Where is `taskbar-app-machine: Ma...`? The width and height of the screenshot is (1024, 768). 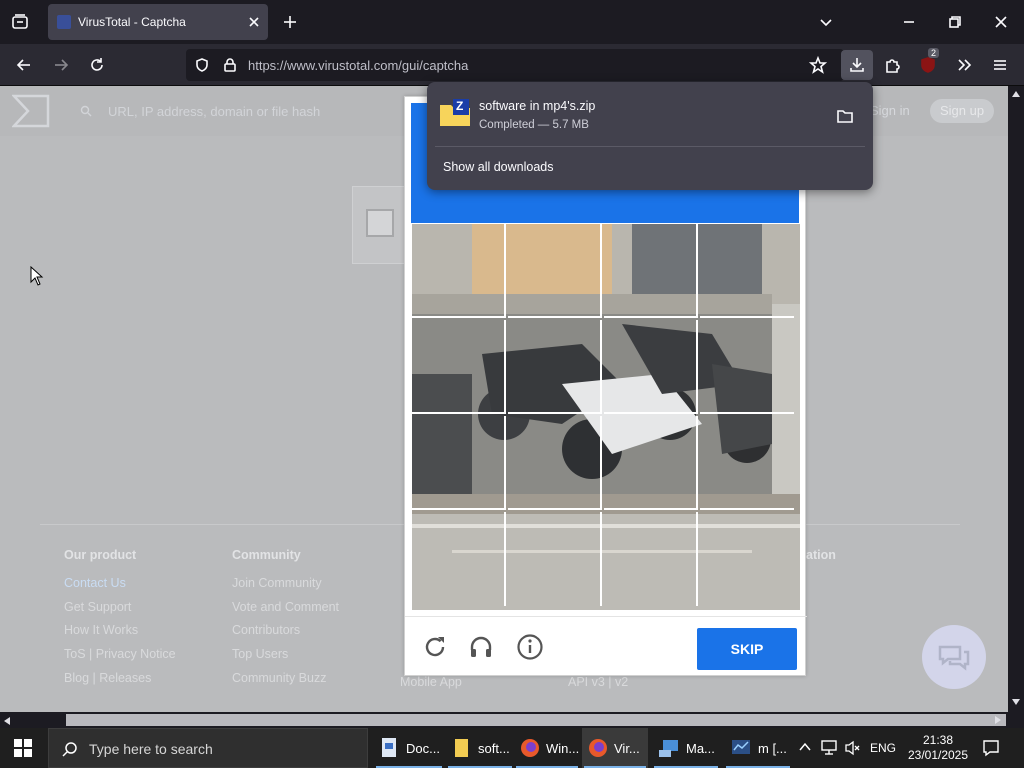
taskbar-app-machine: Ma... is located at coordinates (686, 748).